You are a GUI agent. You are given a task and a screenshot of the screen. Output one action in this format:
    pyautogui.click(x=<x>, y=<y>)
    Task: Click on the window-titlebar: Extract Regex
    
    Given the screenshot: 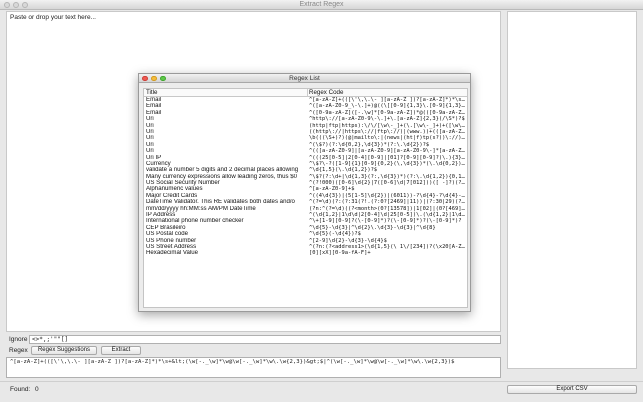 What is the action you would take?
    pyautogui.click(x=321, y=5)
    